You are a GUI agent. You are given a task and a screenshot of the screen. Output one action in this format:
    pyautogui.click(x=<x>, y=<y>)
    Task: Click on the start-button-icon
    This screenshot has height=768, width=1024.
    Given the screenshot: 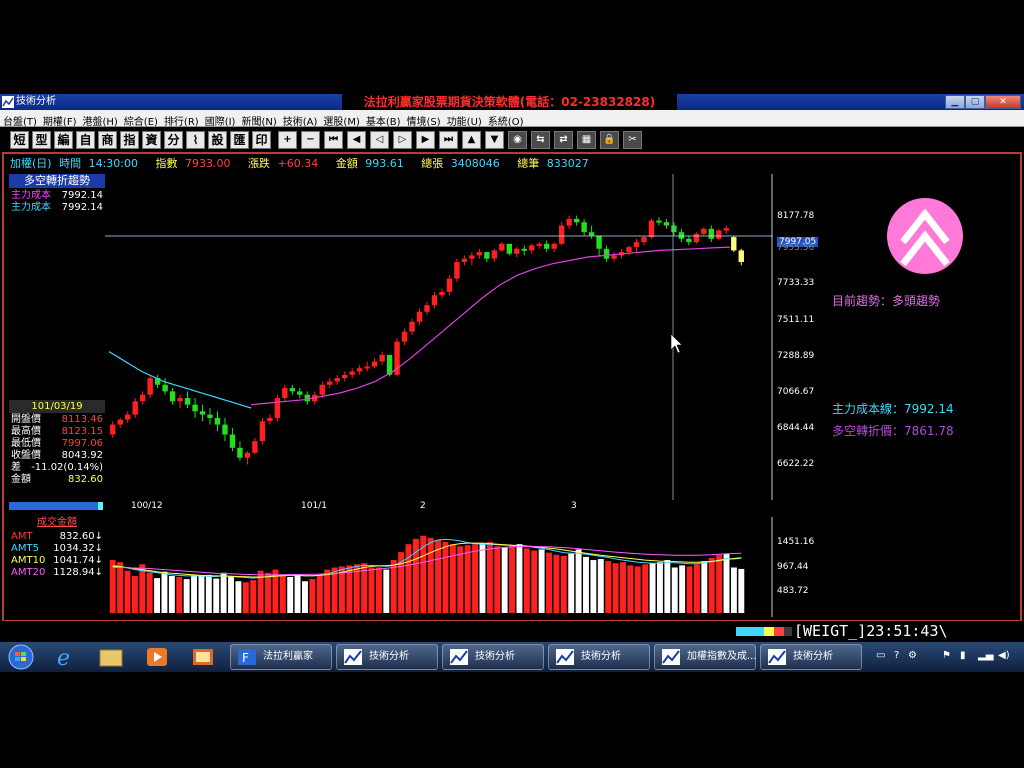 What is the action you would take?
    pyautogui.click(x=21, y=657)
    